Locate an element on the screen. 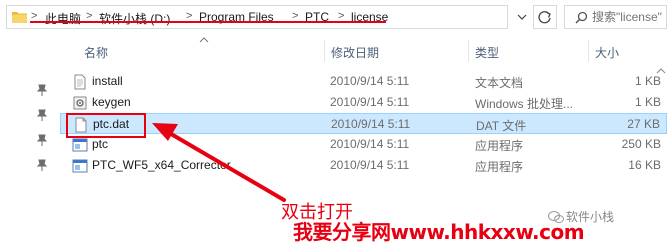  text-file-icon is located at coordinates (80, 82).